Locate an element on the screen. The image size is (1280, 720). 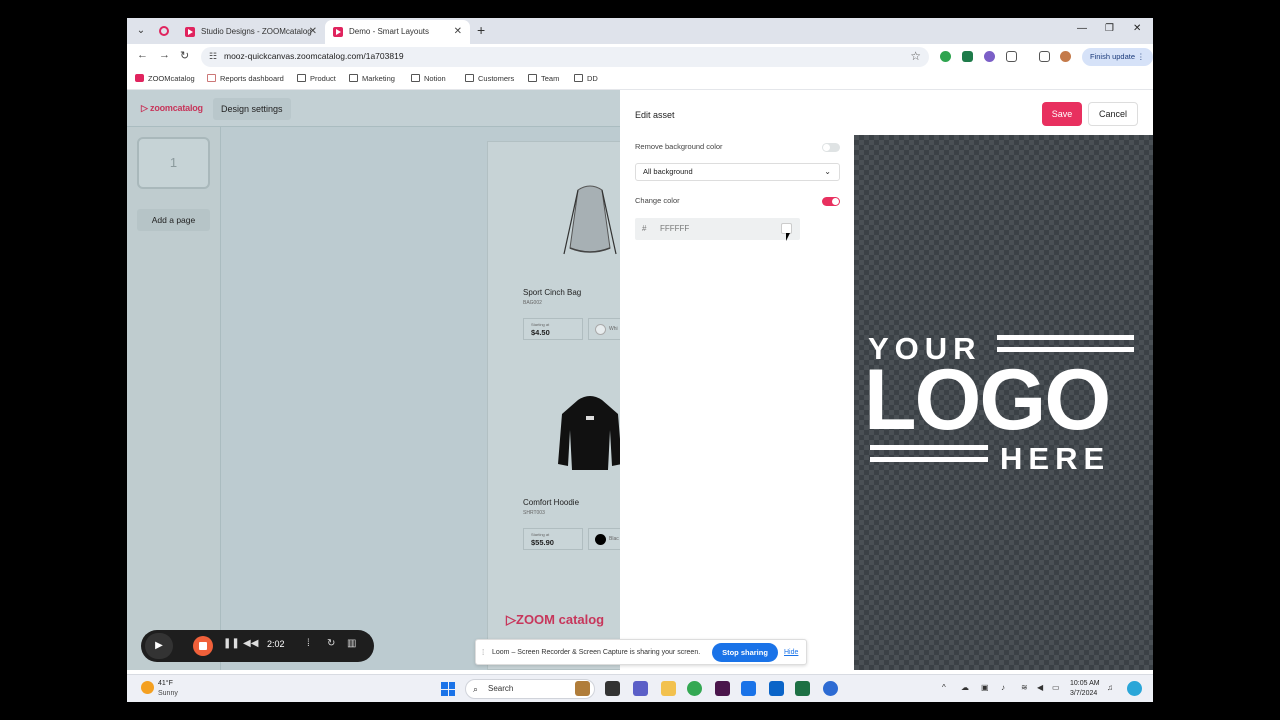
task-view-icon is located at coordinates (612, 688).